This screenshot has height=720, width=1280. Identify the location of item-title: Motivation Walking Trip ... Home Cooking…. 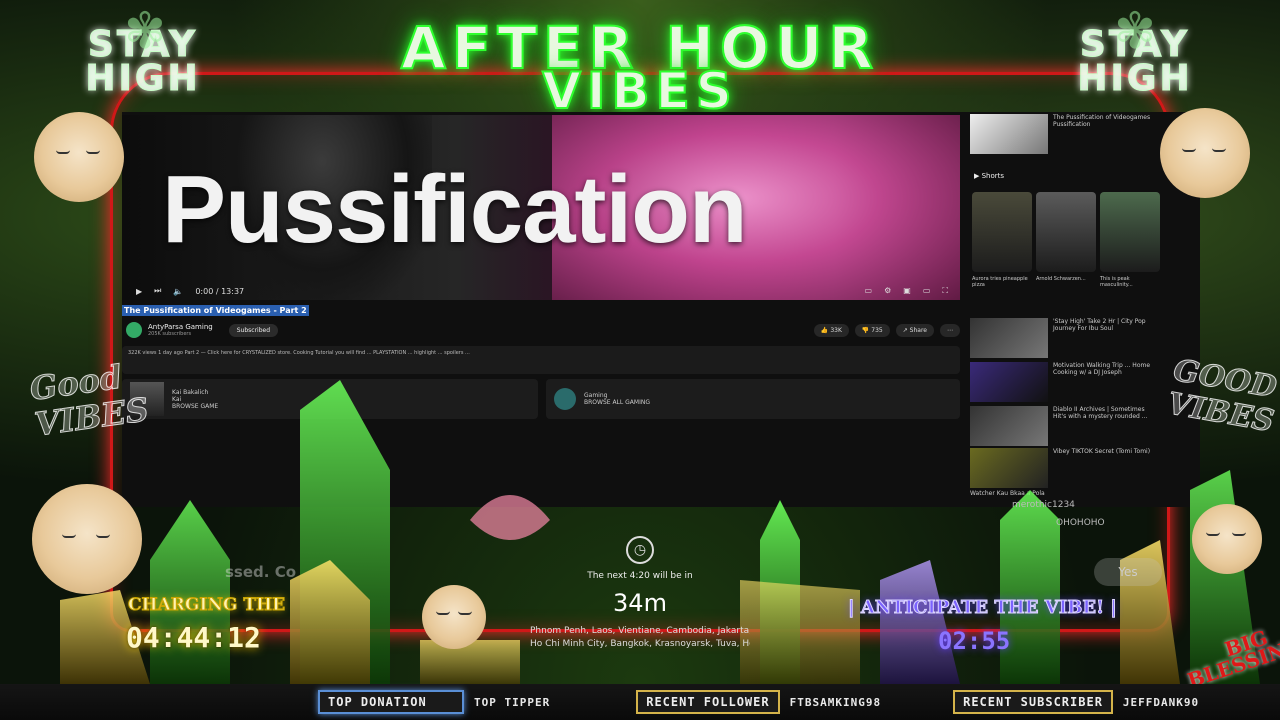
(1102, 369).